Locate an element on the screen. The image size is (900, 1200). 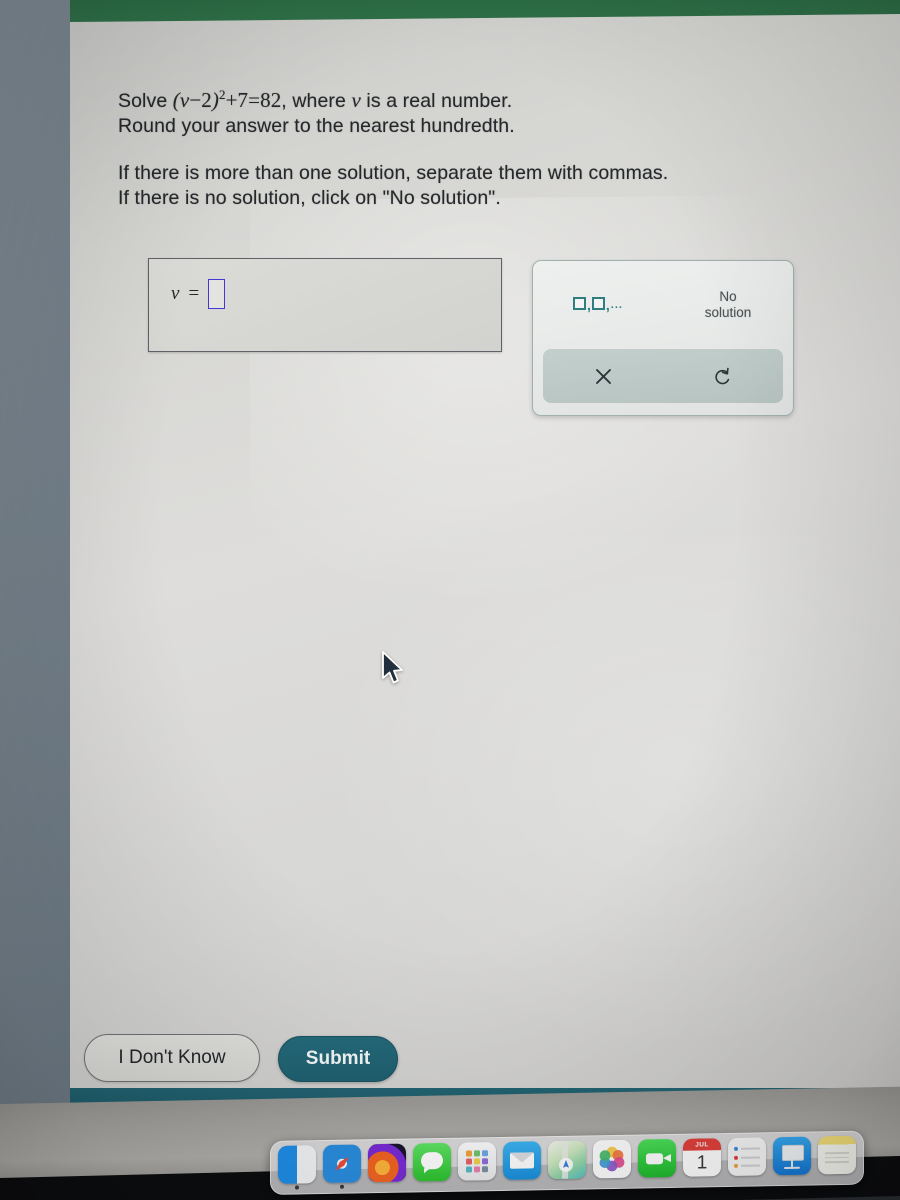
keypad-no-solution-button: No solution is located at coordinates (728, 305).